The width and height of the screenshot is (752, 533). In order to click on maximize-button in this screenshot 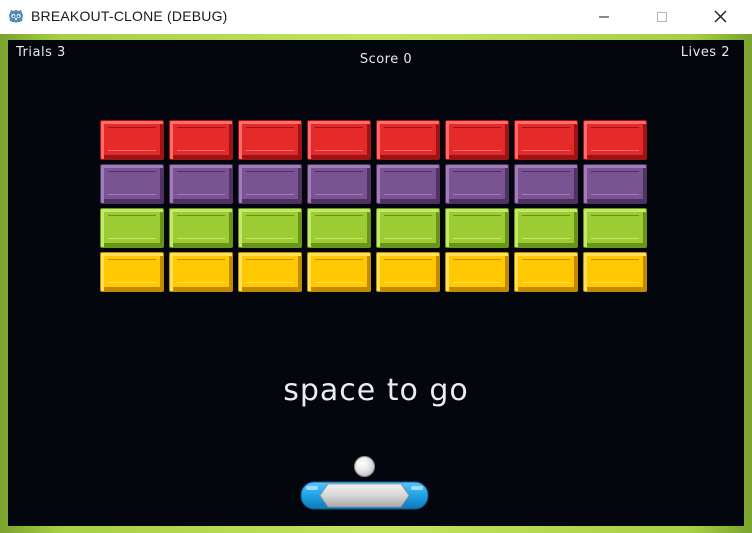, I will do `click(662, 17)`.